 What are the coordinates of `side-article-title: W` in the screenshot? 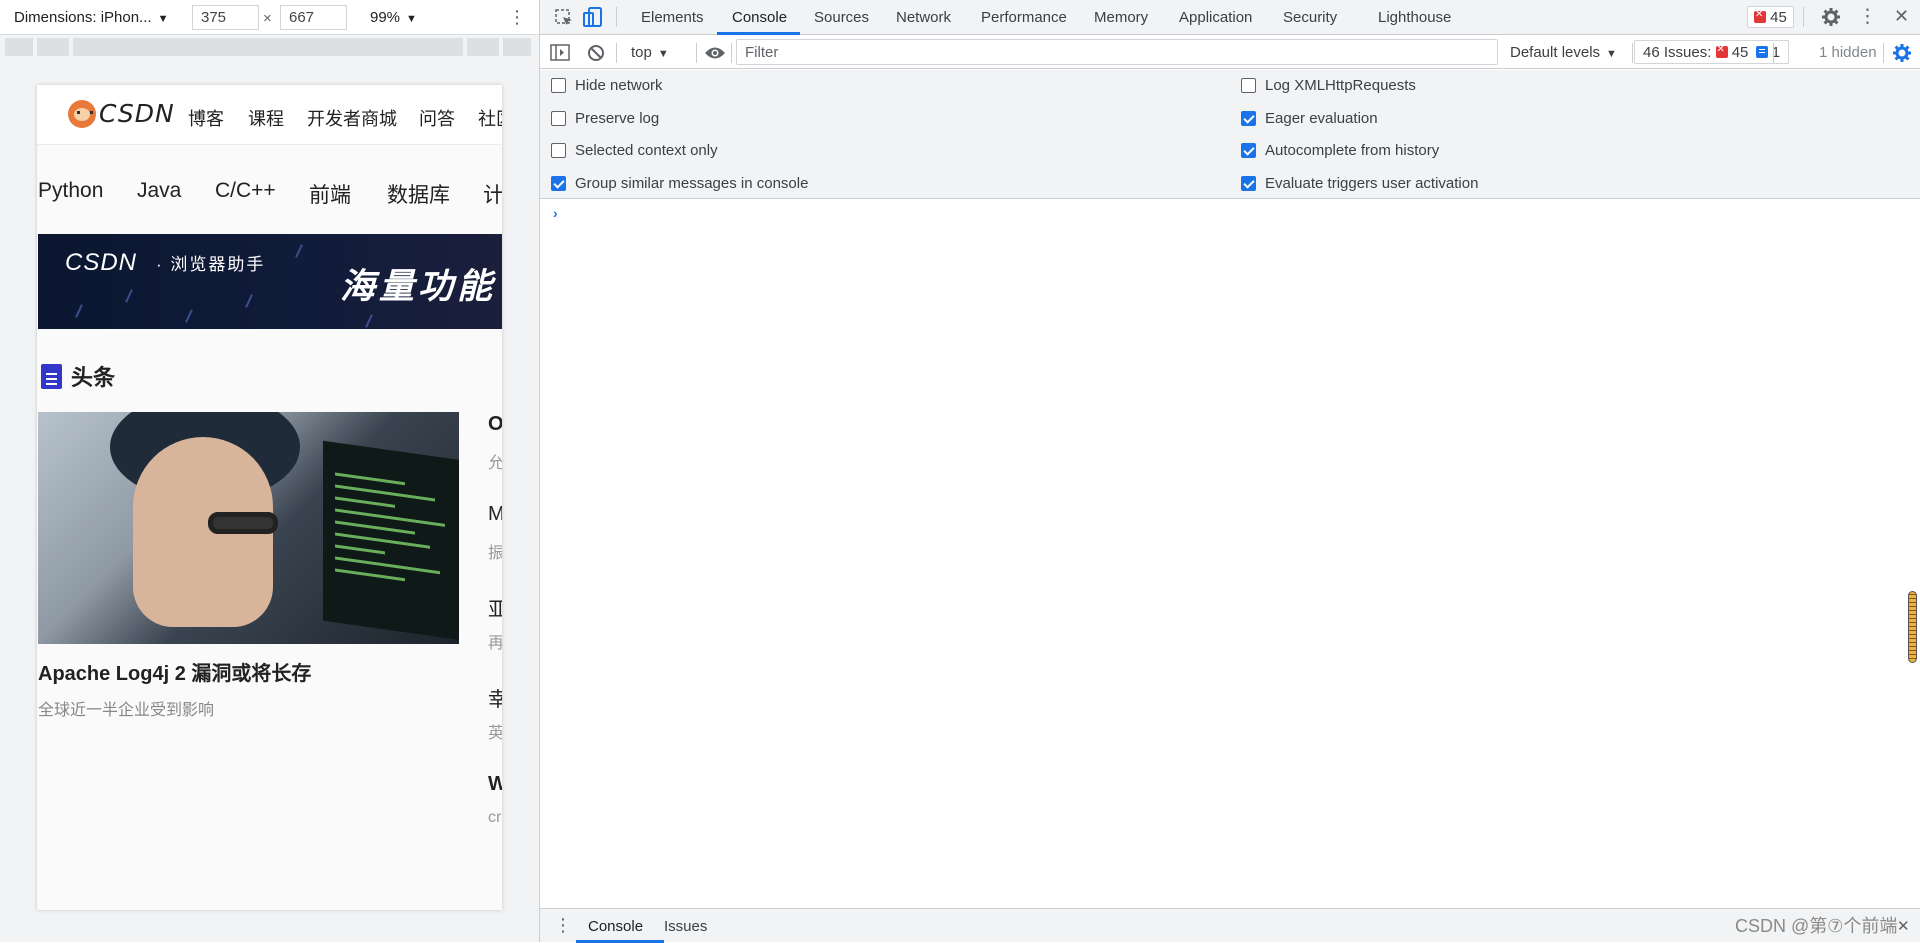 It's located at (495, 784).